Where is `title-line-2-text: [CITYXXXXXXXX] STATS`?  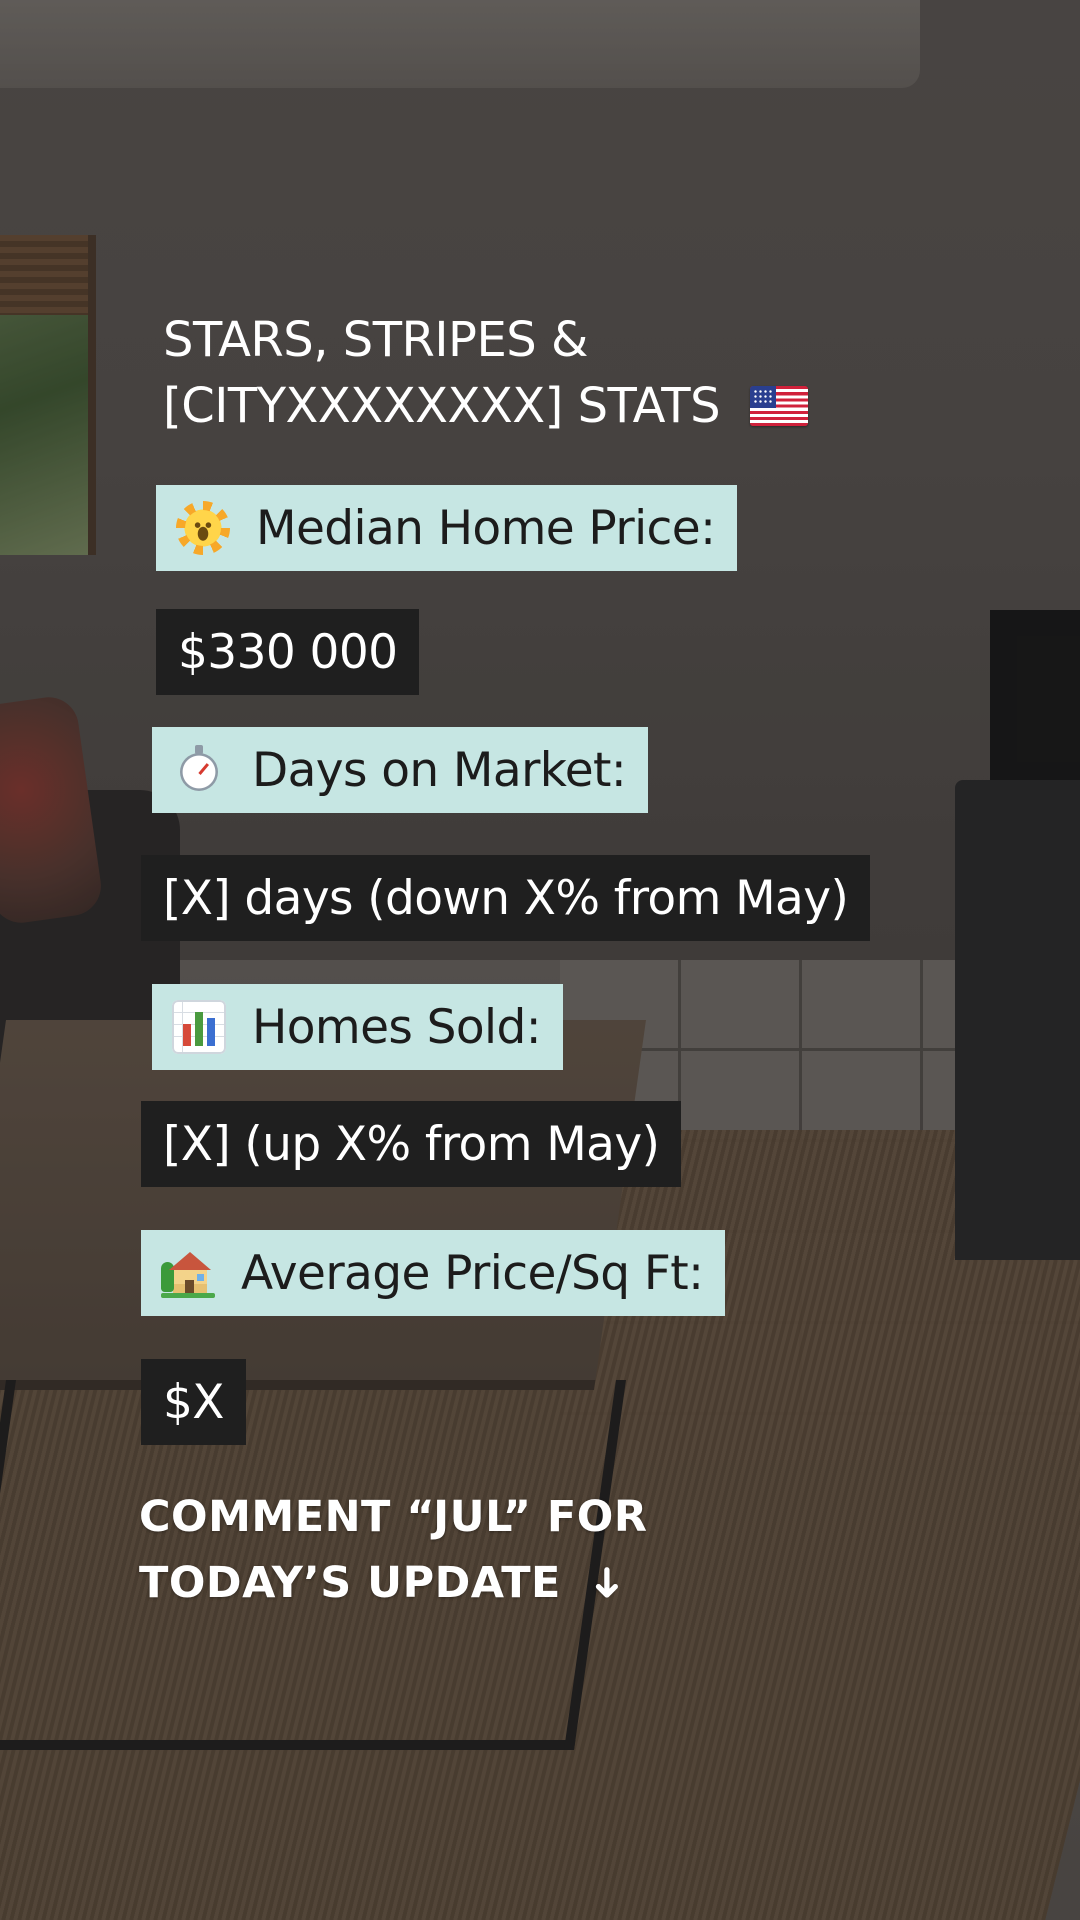
title-line-2-text: [CITYXXXXXXXX] STATS is located at coordinates (442, 406).